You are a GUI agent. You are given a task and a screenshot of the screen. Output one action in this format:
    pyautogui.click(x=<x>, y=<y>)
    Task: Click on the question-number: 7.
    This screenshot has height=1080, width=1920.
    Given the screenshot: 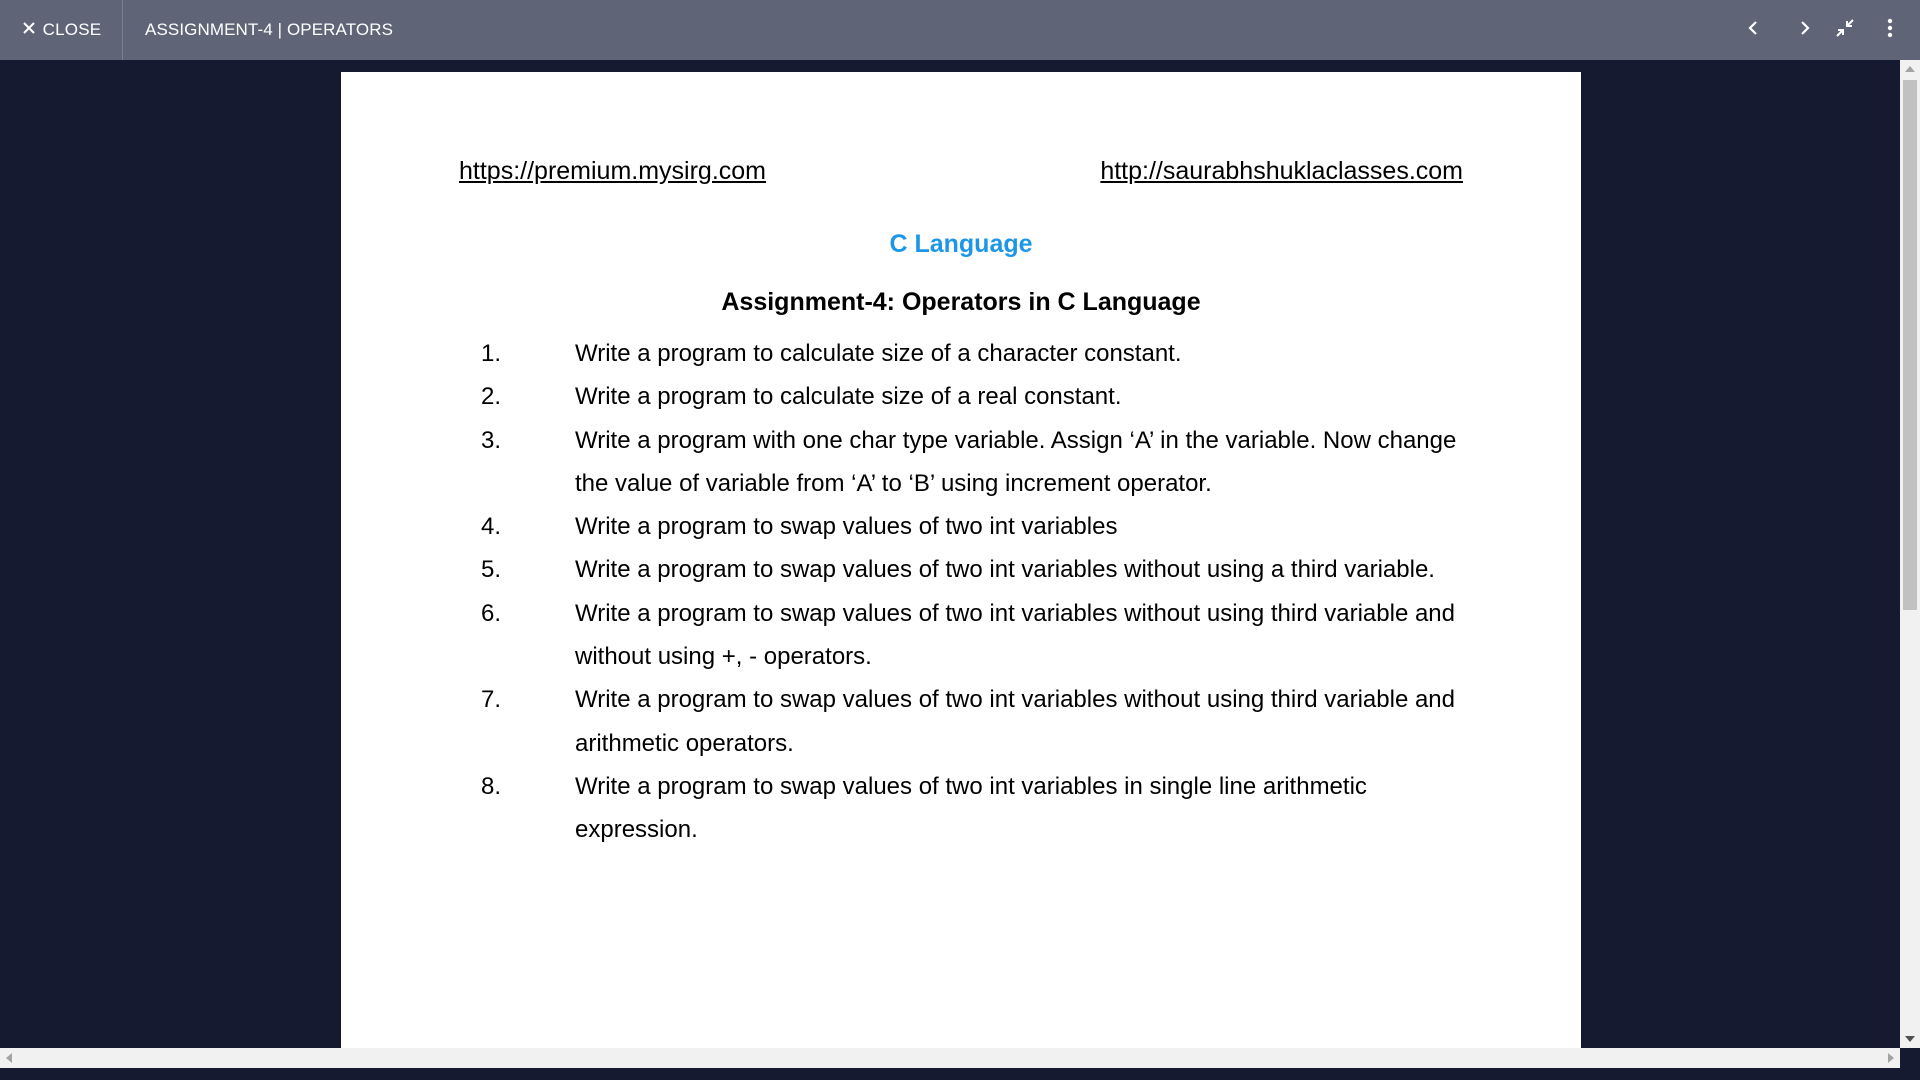 What is the action you would take?
    pyautogui.click(x=491, y=700)
    